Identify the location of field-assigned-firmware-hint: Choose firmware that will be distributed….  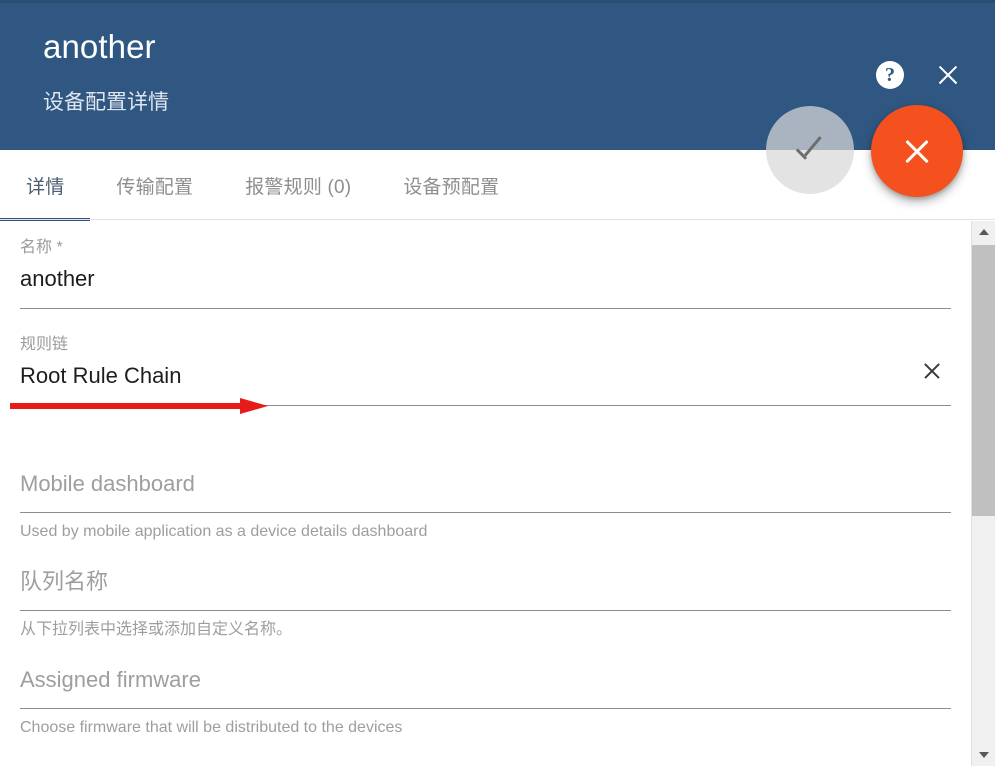
(211, 727).